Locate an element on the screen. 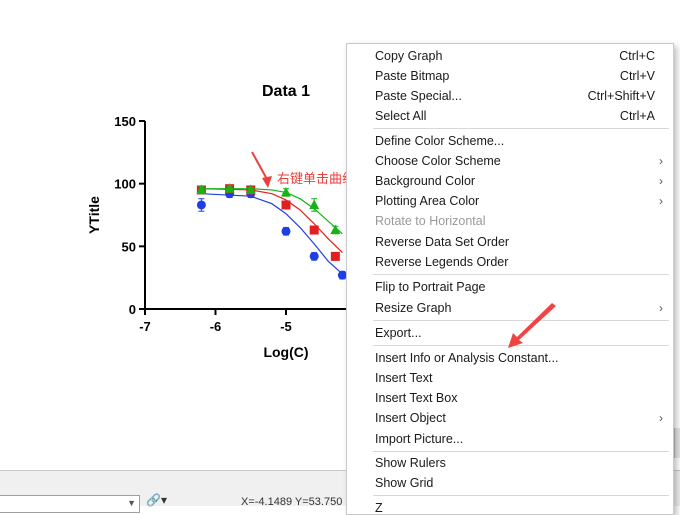  x-tick-label: -7 is located at coordinates (145, 326).